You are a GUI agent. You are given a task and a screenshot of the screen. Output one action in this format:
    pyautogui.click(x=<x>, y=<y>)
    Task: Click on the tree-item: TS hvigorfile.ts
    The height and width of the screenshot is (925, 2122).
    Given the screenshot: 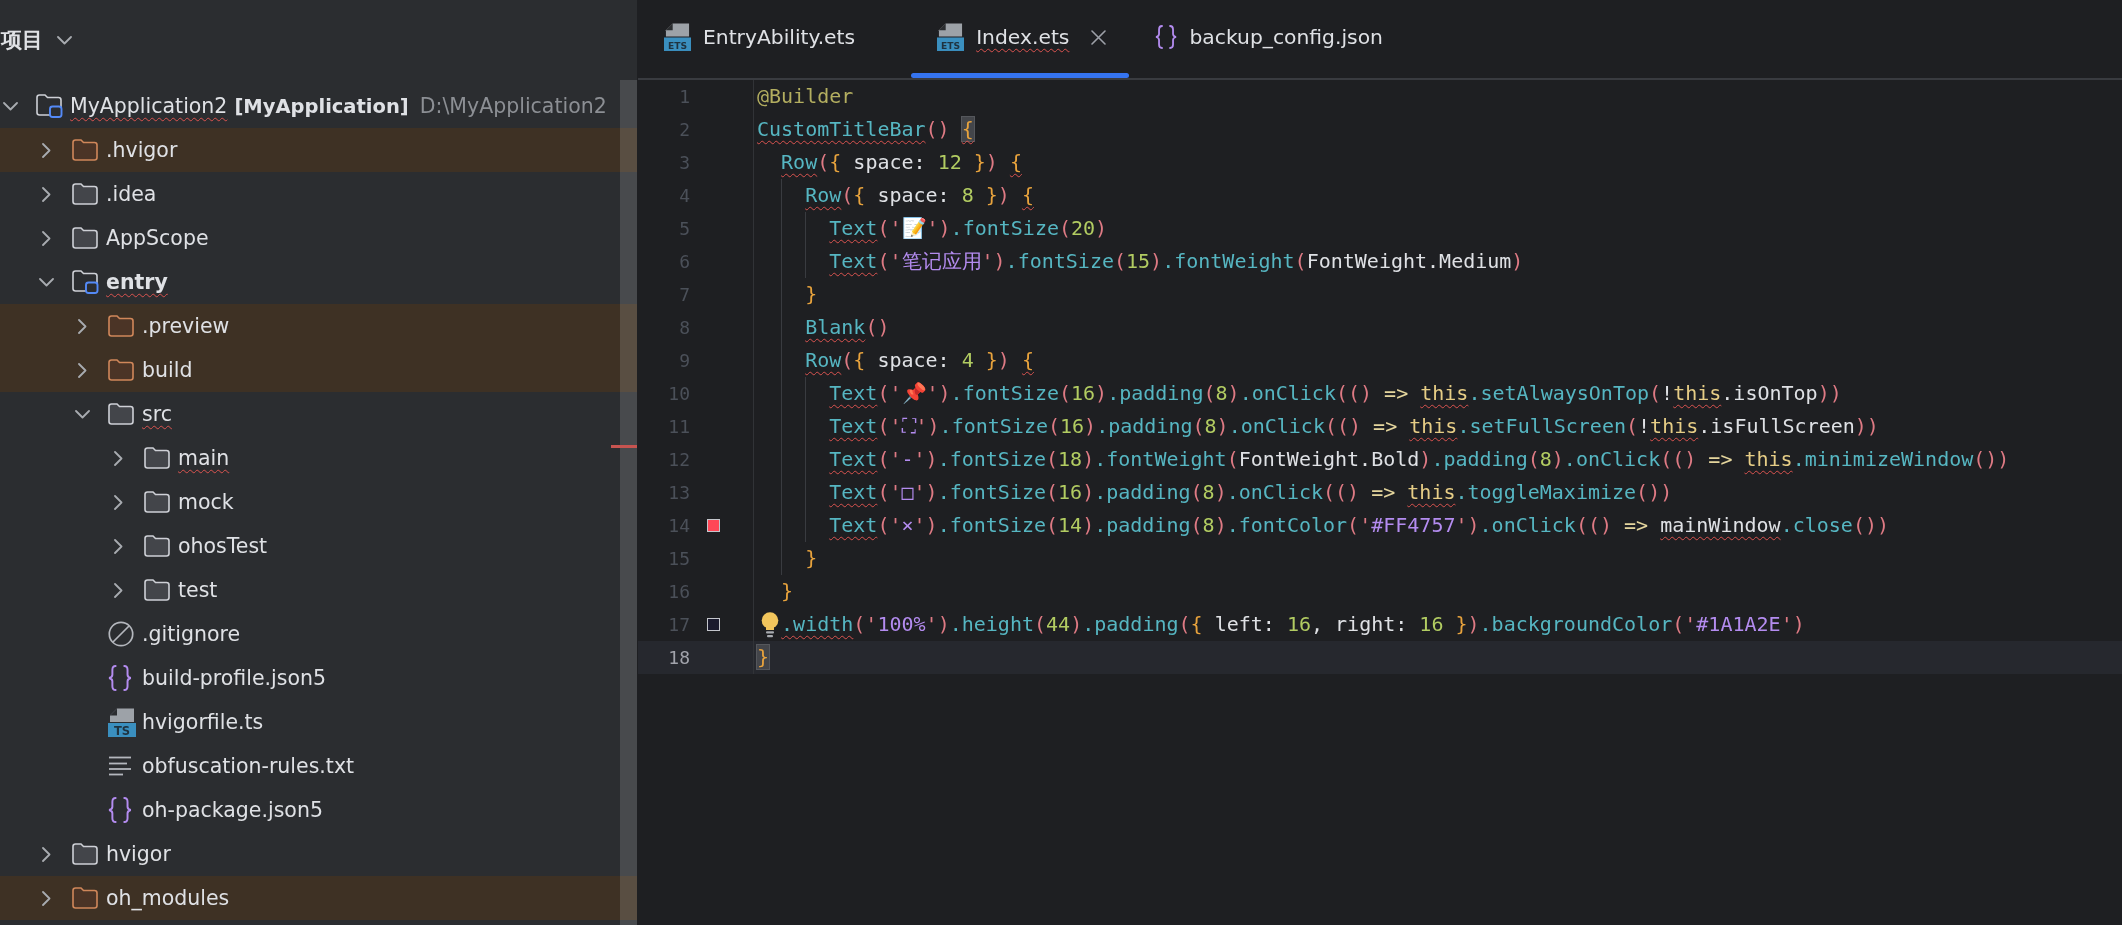 What is the action you would take?
    pyautogui.click(x=318, y=722)
    